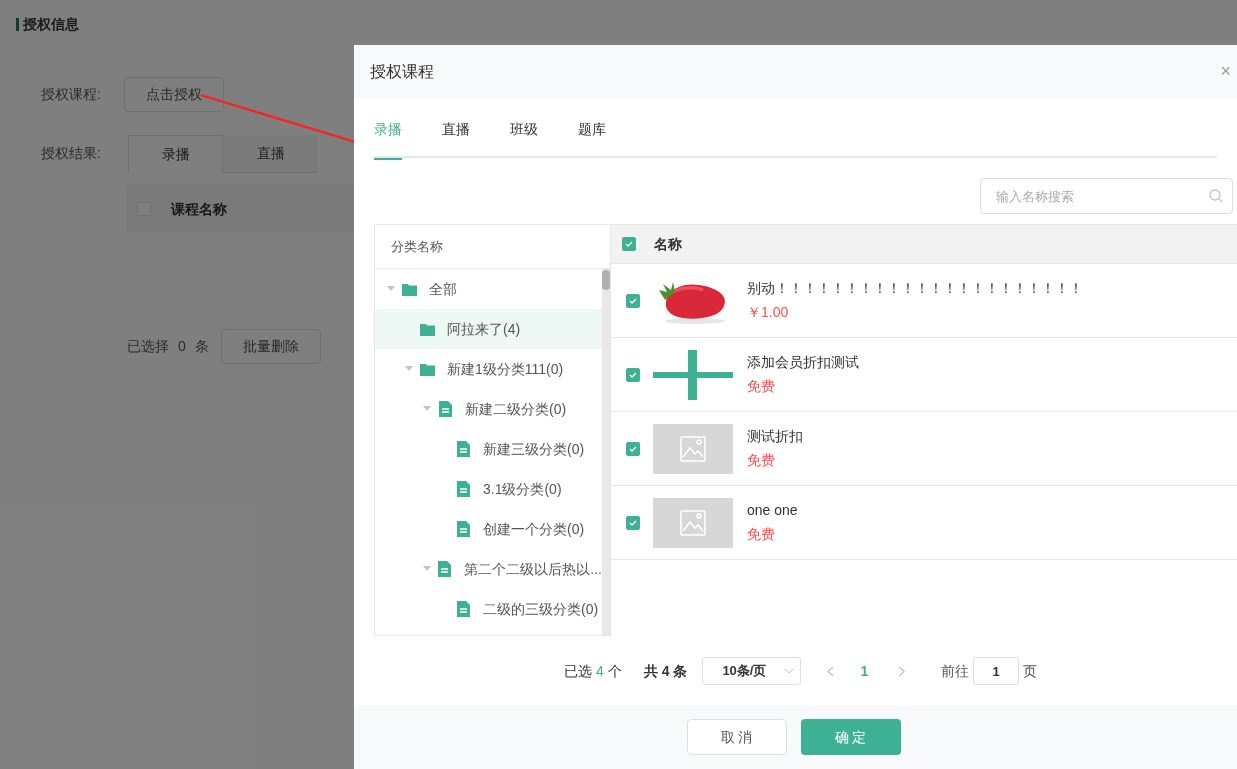 The height and width of the screenshot is (769, 1237). Describe the element at coordinates (182, 346) in the screenshot. I see `selection-count: 0` at that location.